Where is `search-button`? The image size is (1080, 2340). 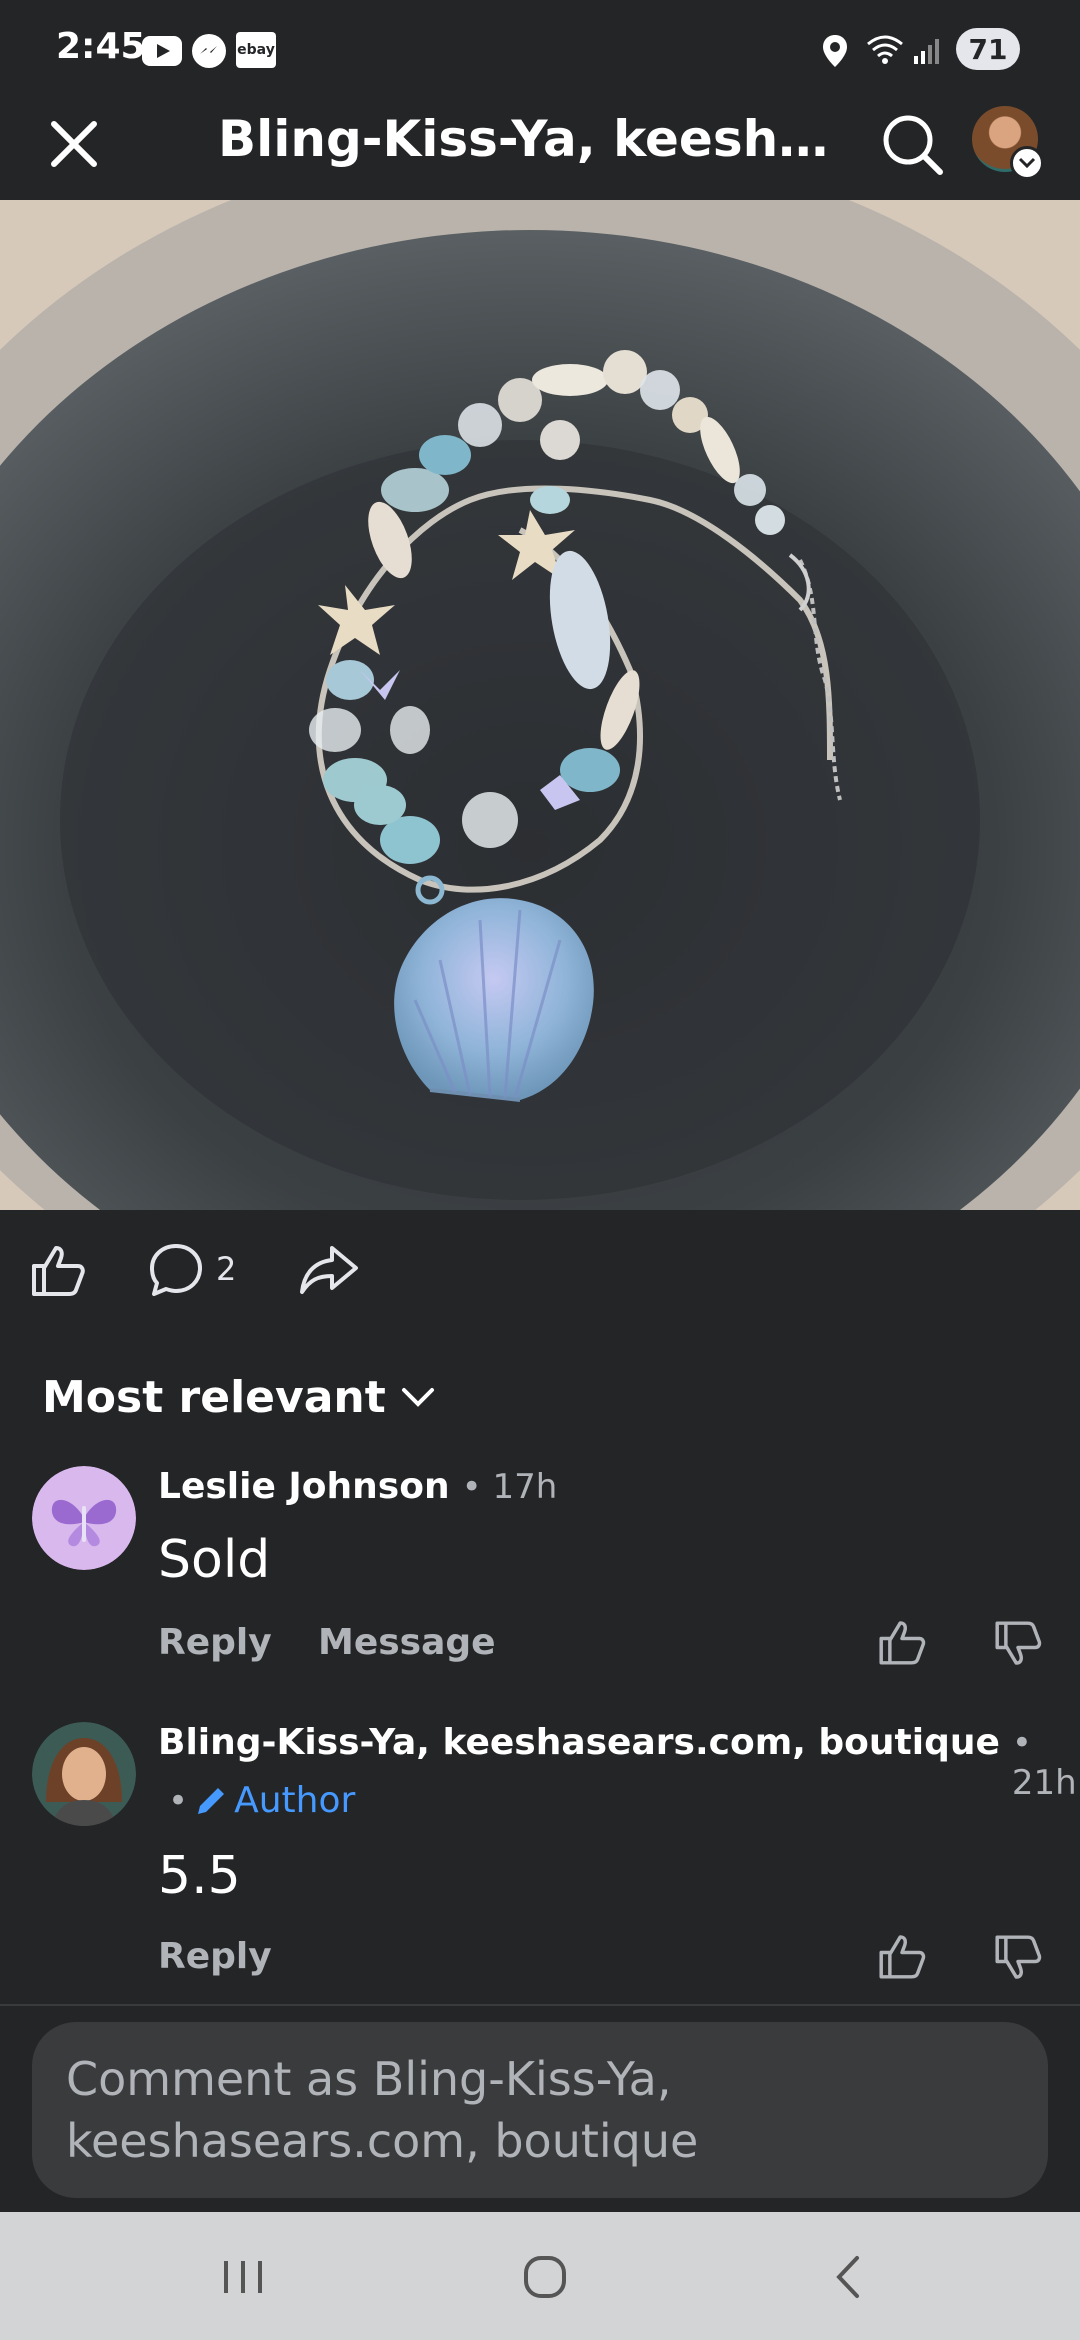 search-button is located at coordinates (912, 144).